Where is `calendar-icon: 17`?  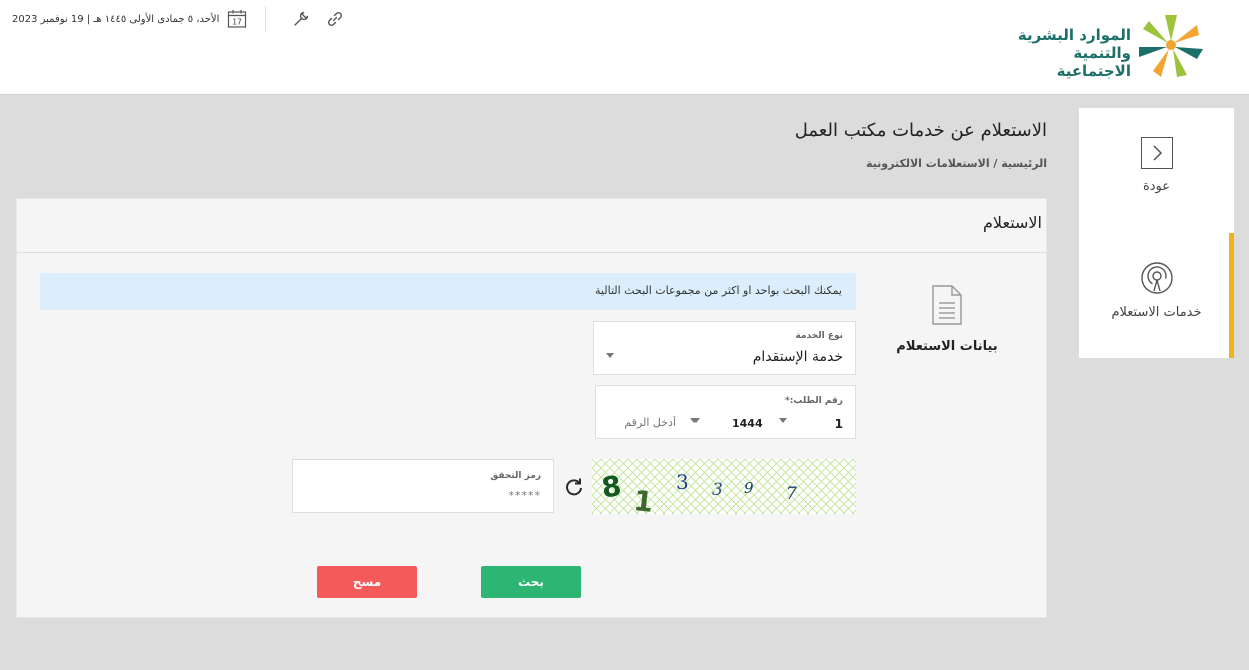 calendar-icon: 17 is located at coordinates (237, 19).